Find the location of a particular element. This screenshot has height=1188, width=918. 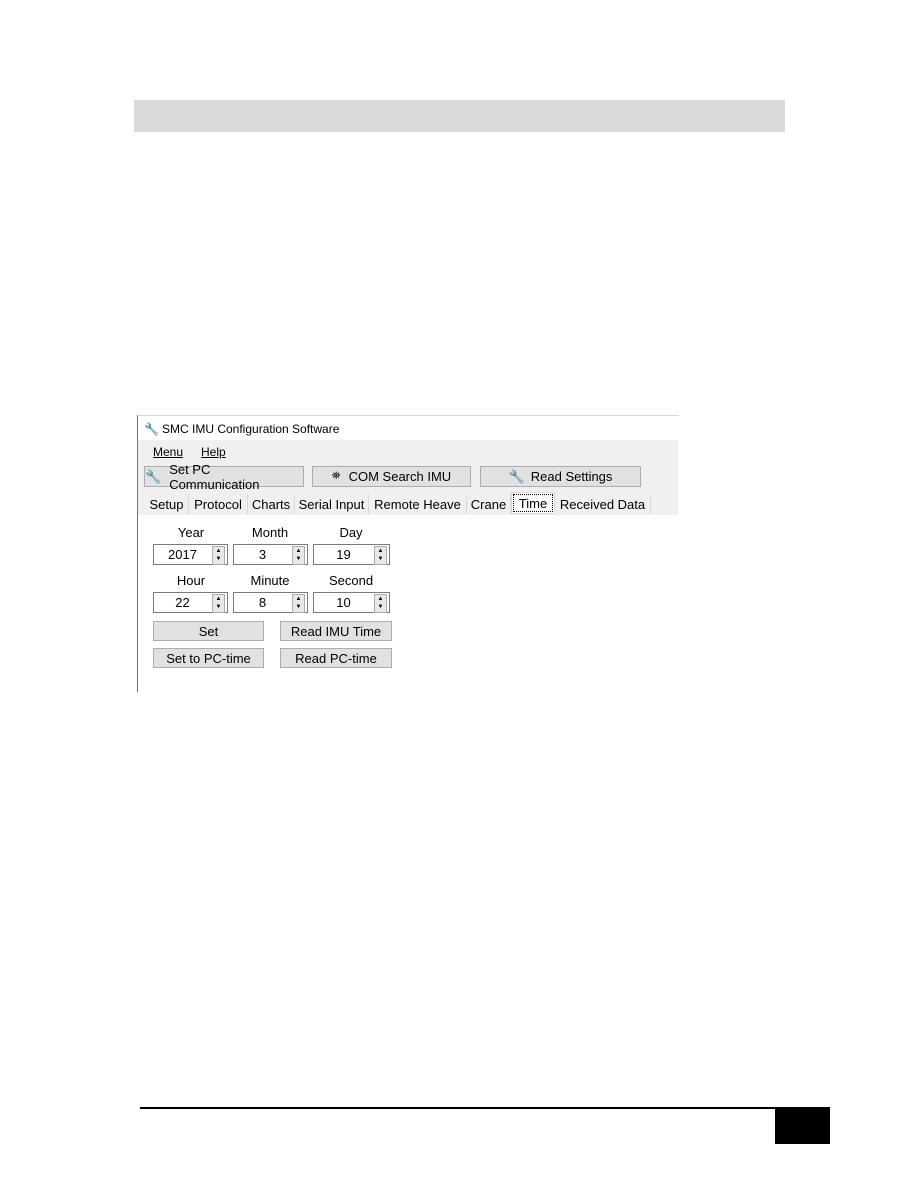

minute-stepper: 8 ▲ ▼ is located at coordinates (270, 602).